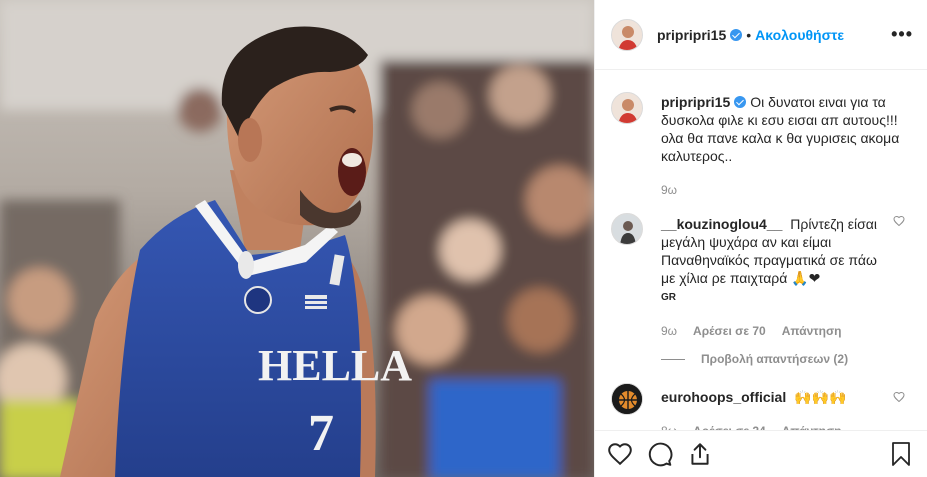 The image size is (927, 477). What do you see at coordinates (902, 34) in the screenshot?
I see `more-options-icon: •••` at bounding box center [902, 34].